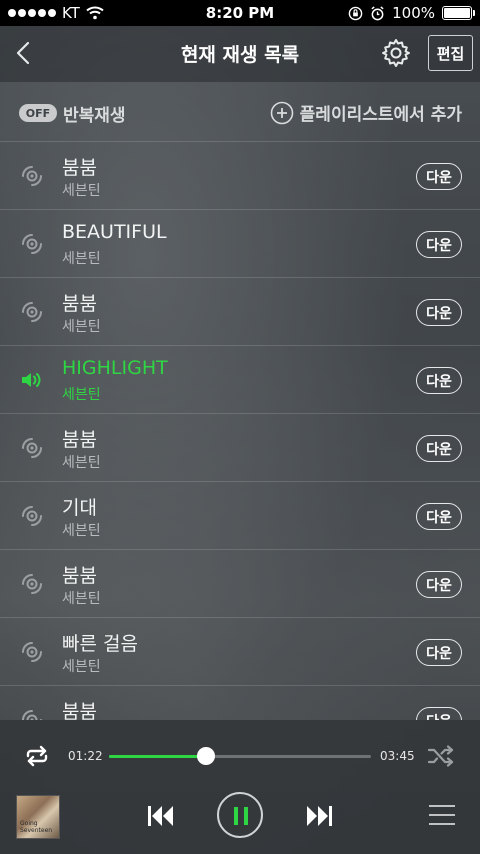  What do you see at coordinates (281, 112) in the screenshot?
I see `plus-circle-icon` at bounding box center [281, 112].